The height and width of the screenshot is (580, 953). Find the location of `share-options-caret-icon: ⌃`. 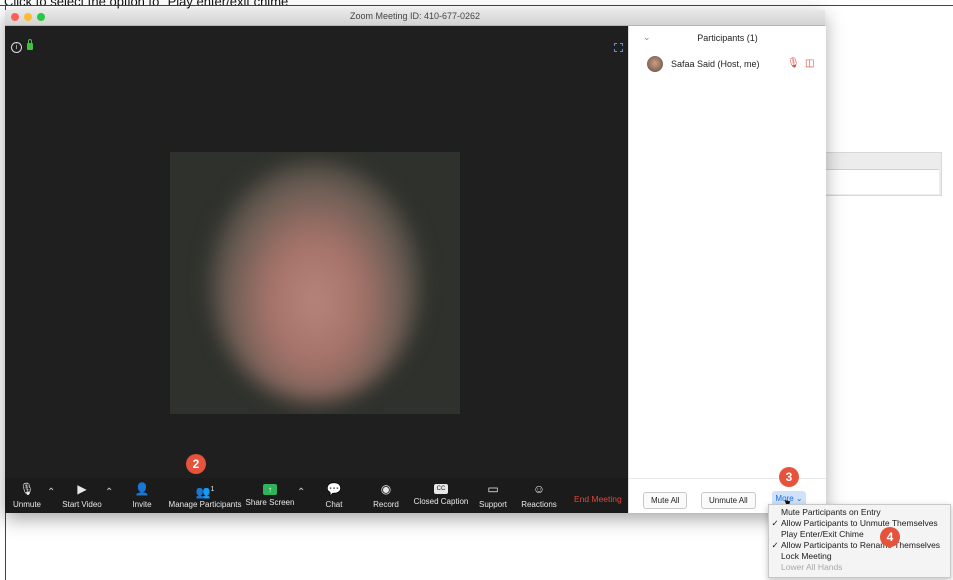

share-options-caret-icon: ⌃ is located at coordinates (301, 492).